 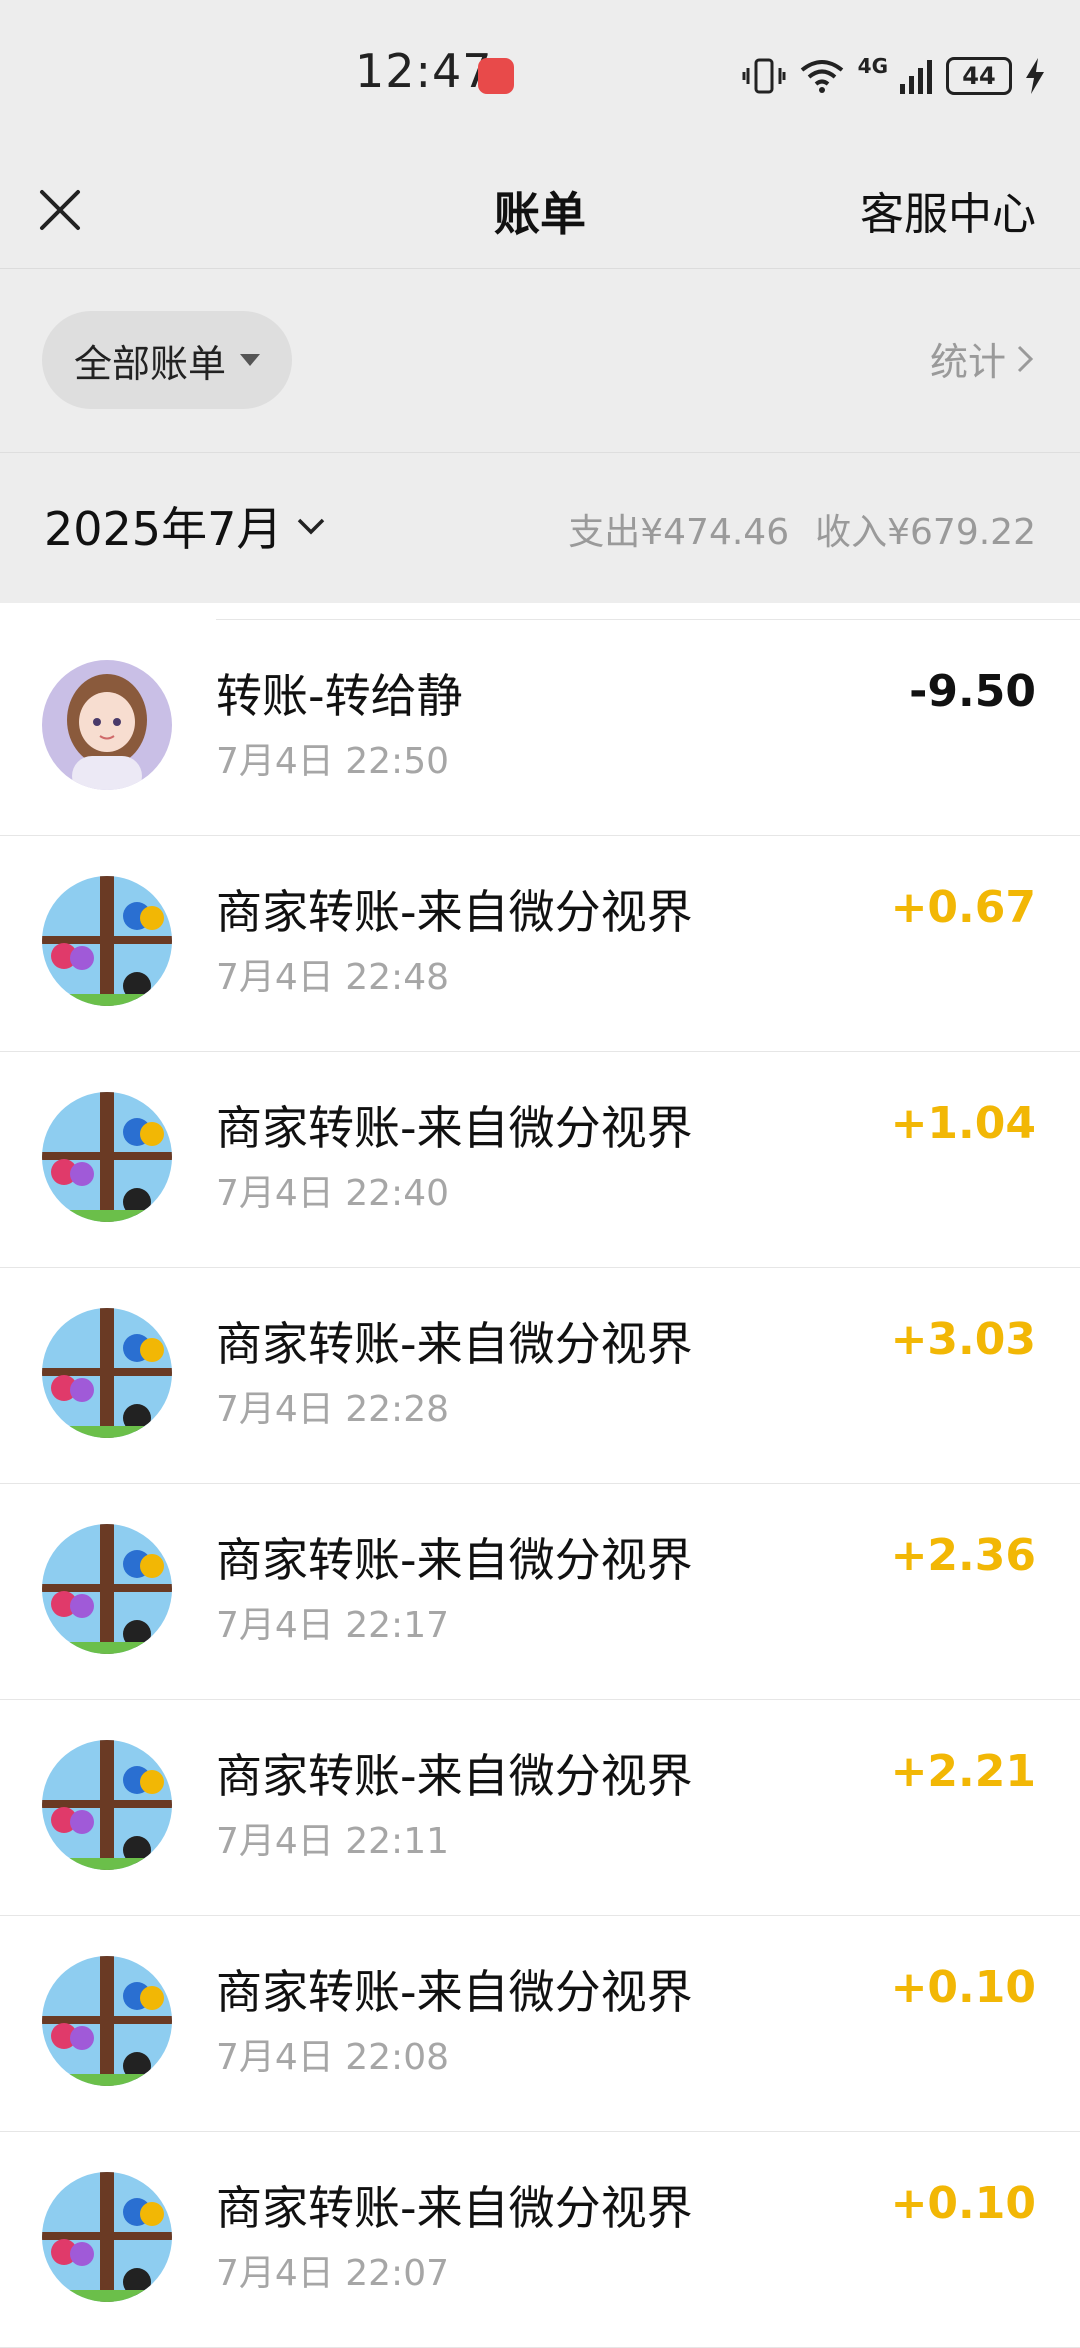 What do you see at coordinates (332, 1625) in the screenshot?
I see `transaction-time: 7月4日 22:17` at bounding box center [332, 1625].